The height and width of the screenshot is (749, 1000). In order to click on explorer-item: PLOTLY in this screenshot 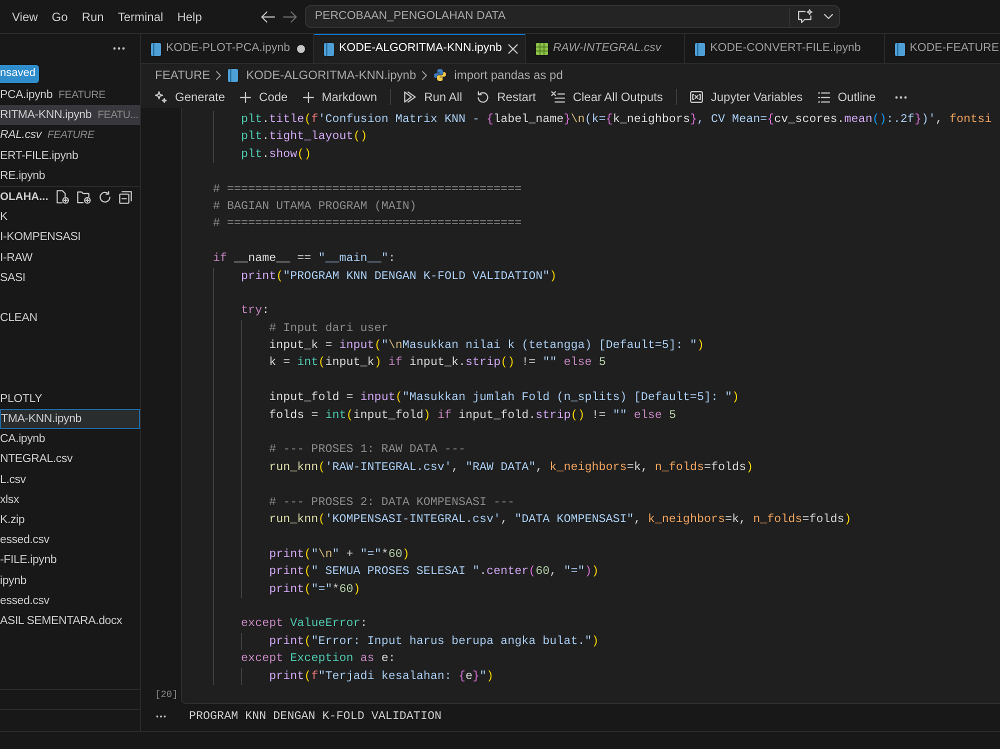, I will do `click(70, 399)`.